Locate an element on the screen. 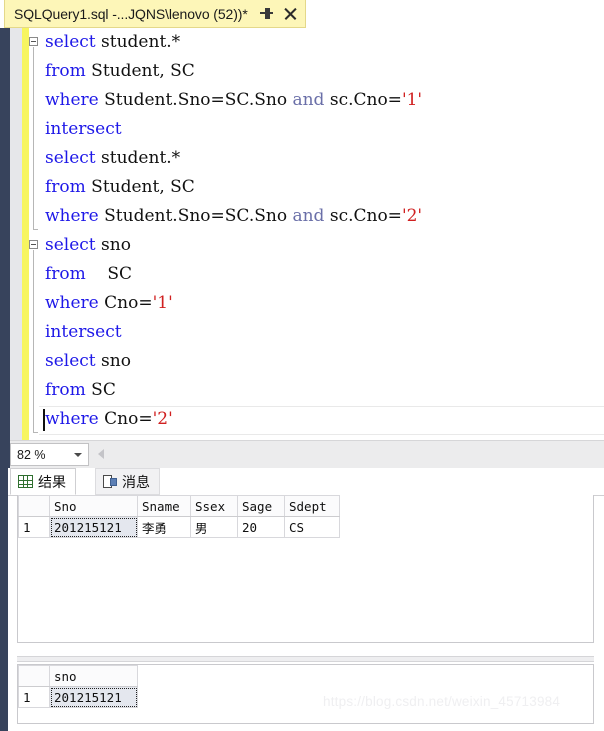 Image resolution: width=604 pixels, height=731 pixels. tab-results-label: 结果 is located at coordinates (52, 481).